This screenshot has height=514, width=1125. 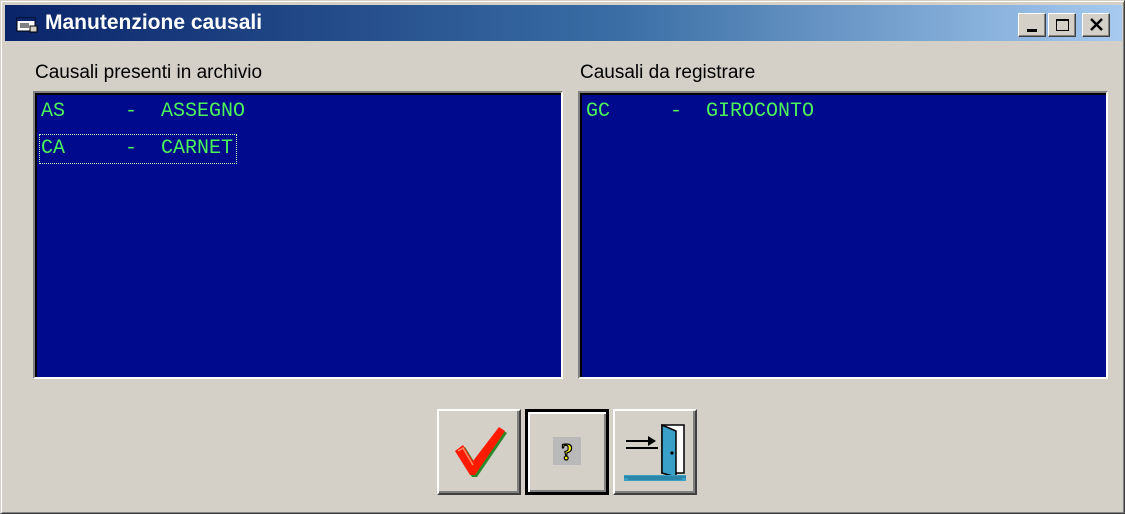 I want to click on close-button, so click(x=1096, y=25).